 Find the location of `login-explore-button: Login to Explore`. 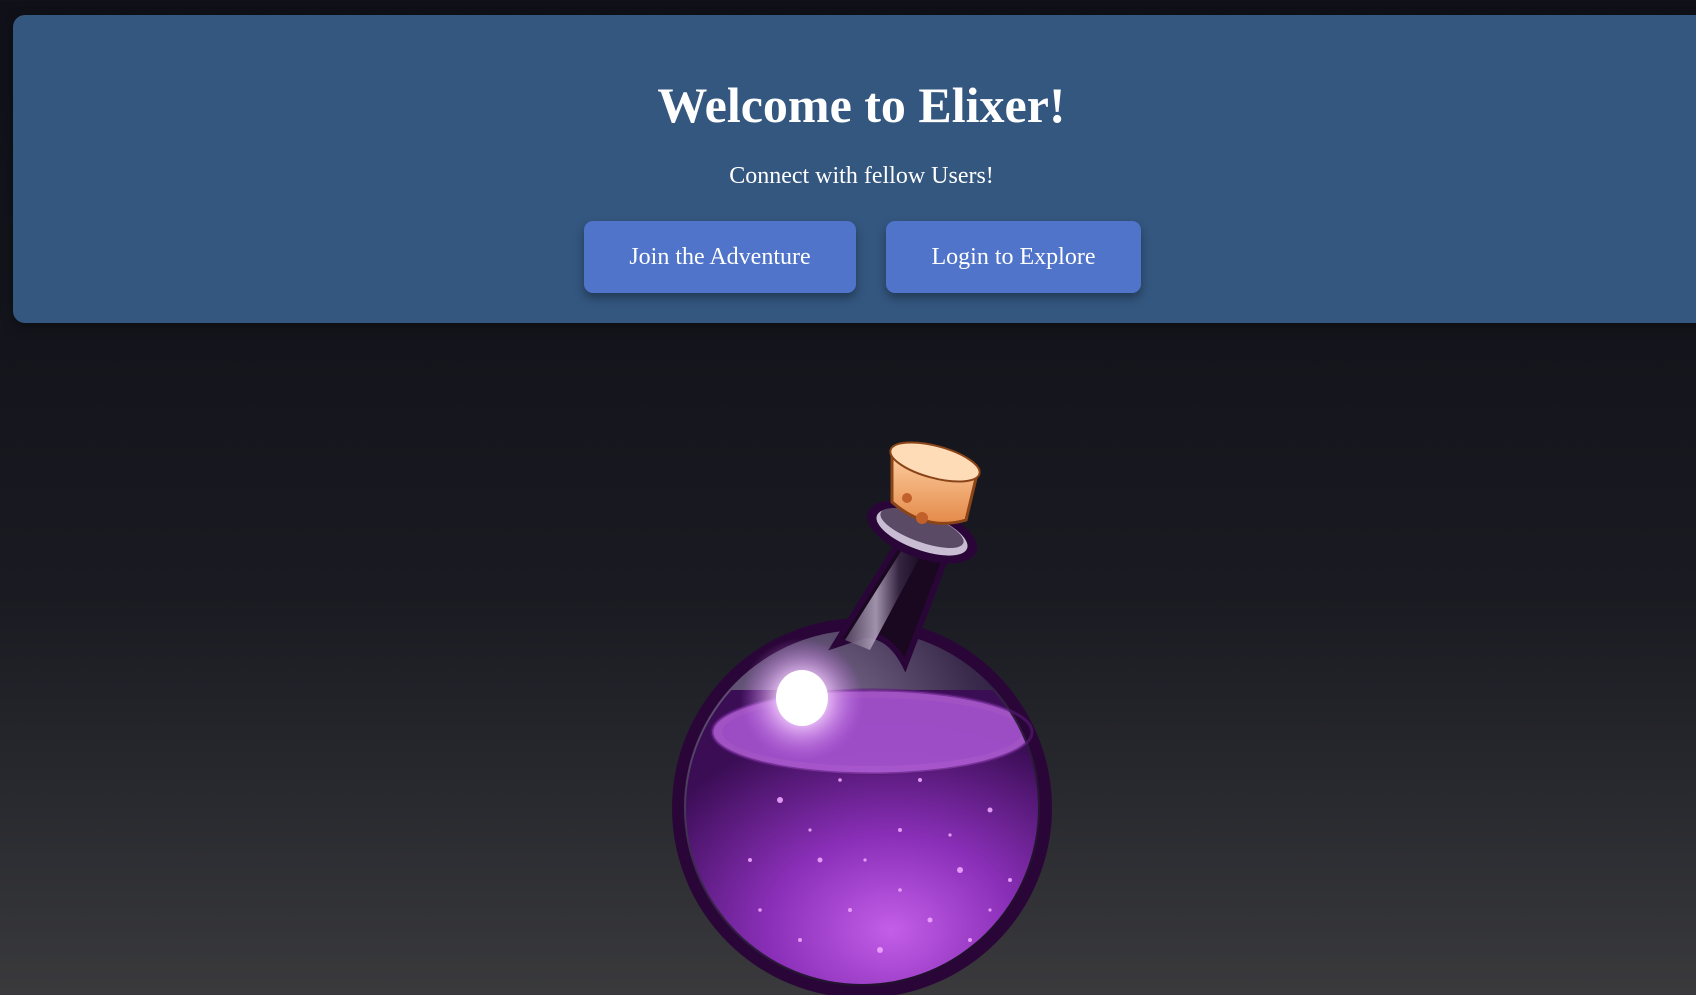

login-explore-button: Login to Explore is located at coordinates (1013, 257).